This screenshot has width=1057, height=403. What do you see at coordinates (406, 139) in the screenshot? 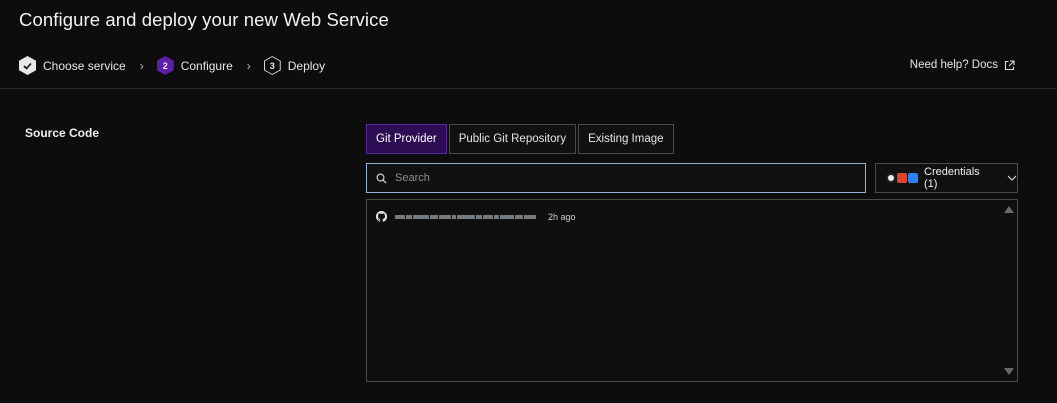
I see `tab-git-provider: Git Provider` at bounding box center [406, 139].